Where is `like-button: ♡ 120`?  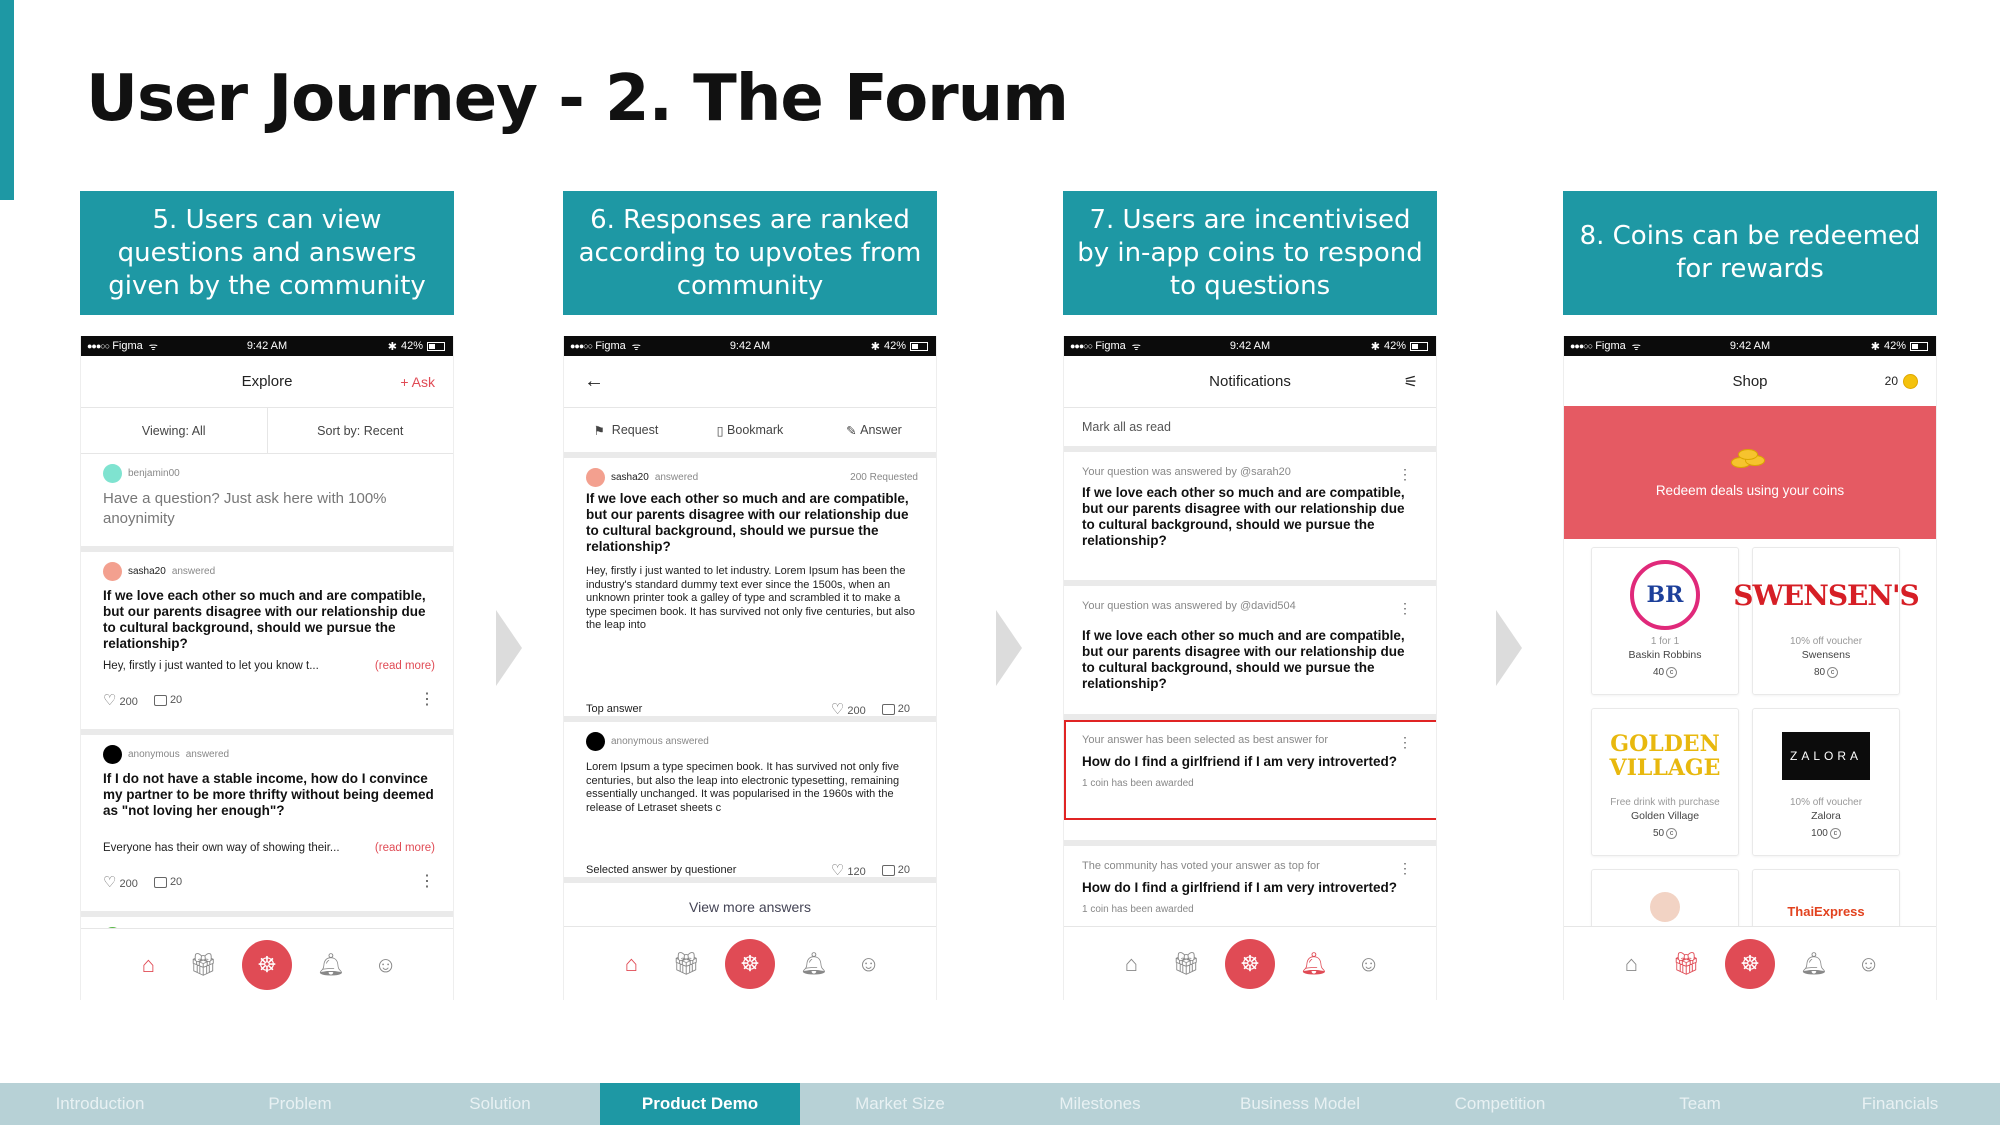
like-button: ♡ 120 is located at coordinates (848, 870).